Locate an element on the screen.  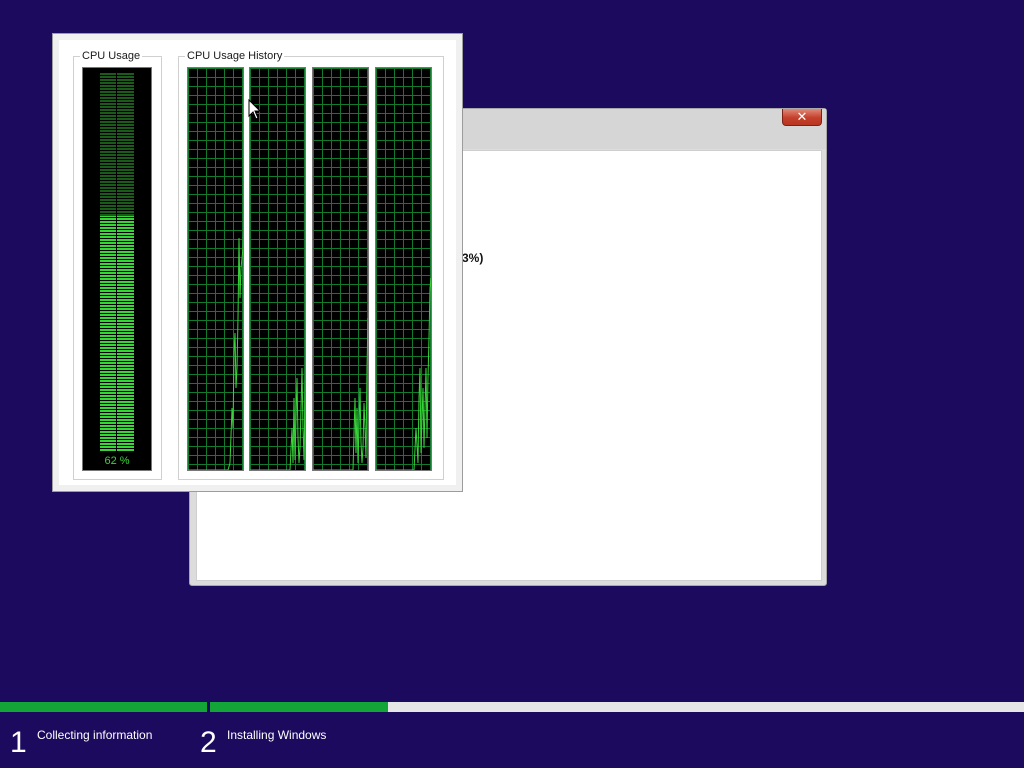
step-1-label: Collecting information is located at coordinates (95, 735).